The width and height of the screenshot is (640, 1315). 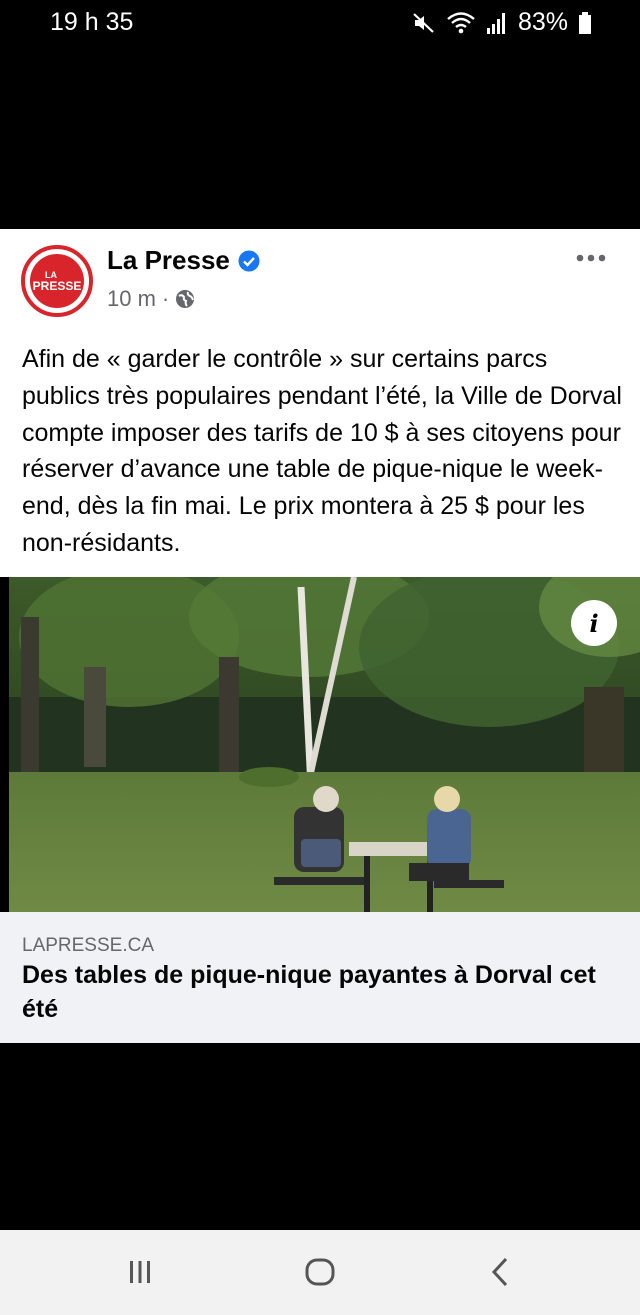 I want to click on la-presse-logo: LA PRESSE, so click(x=57, y=281).